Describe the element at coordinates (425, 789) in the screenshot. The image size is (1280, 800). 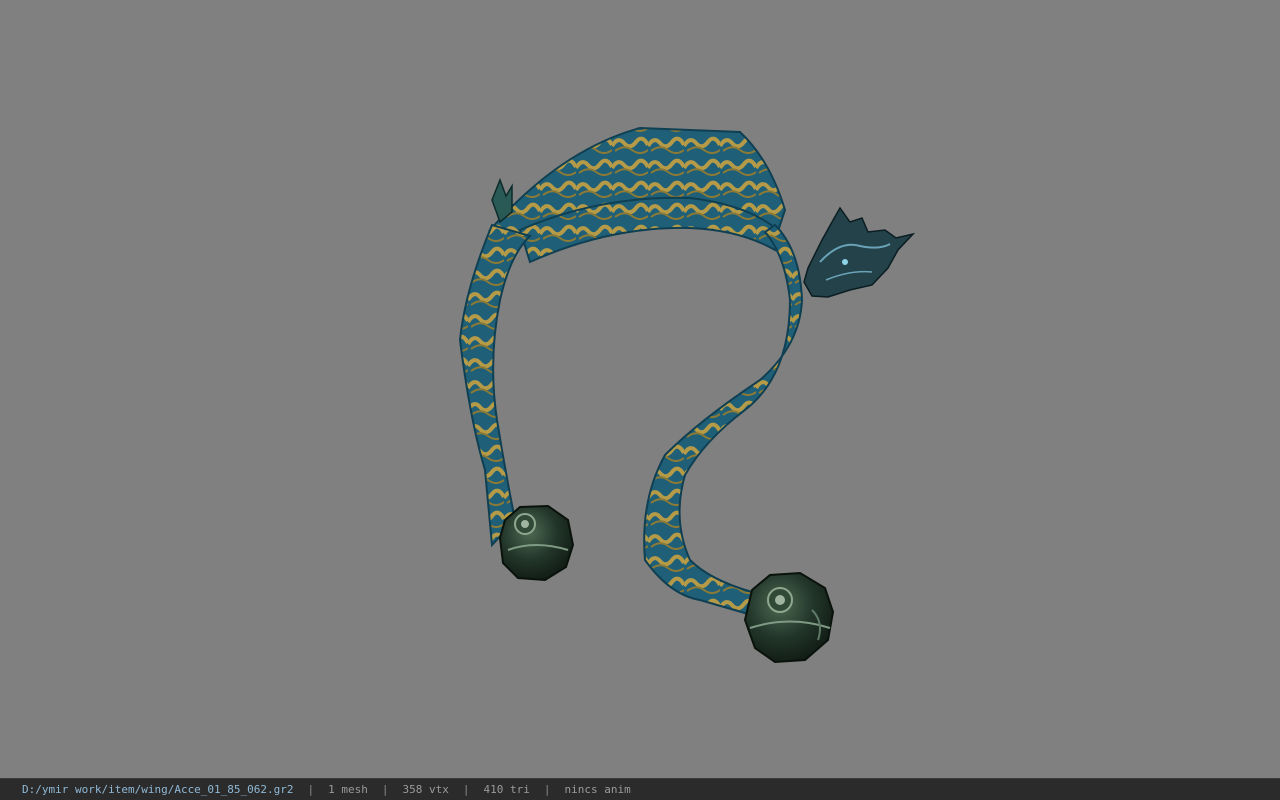
I see `vertex-count: 358 vtx` at that location.